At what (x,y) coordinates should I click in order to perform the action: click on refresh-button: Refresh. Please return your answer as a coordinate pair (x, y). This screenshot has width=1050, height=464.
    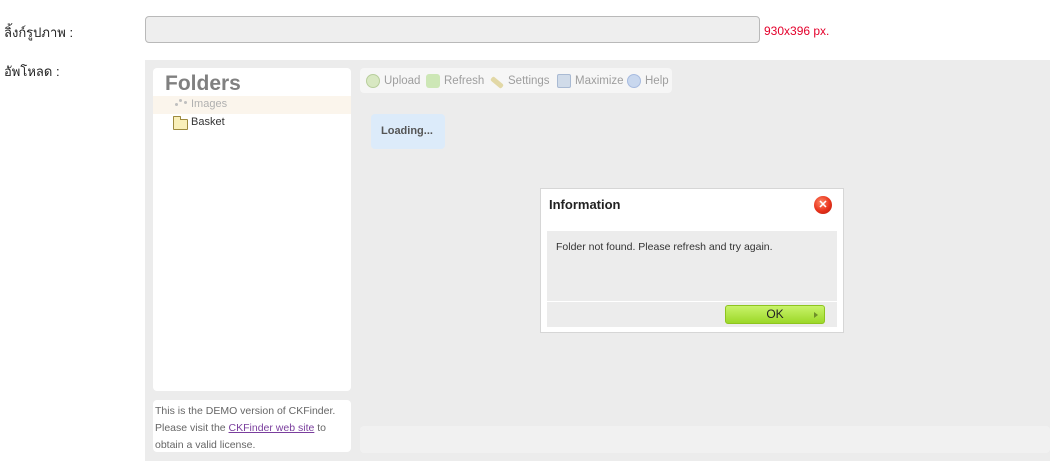
    Looking at the image, I should click on (455, 81).